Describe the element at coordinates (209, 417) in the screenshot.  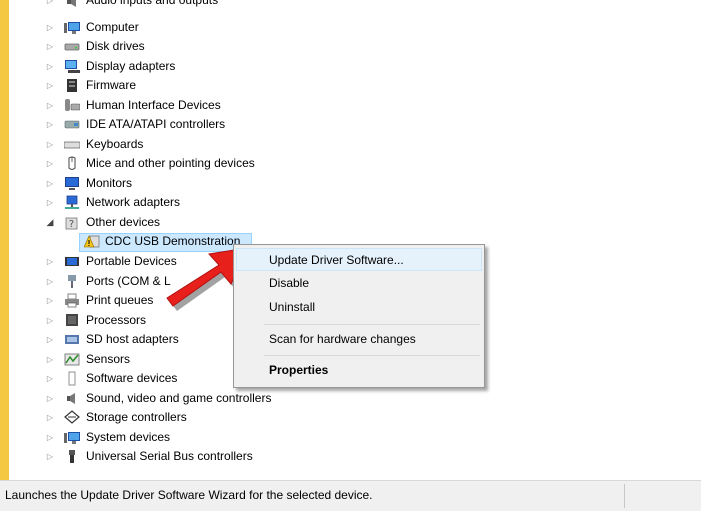
I see `tree-item-storage-controllers: ▷ Storage controllers` at that location.